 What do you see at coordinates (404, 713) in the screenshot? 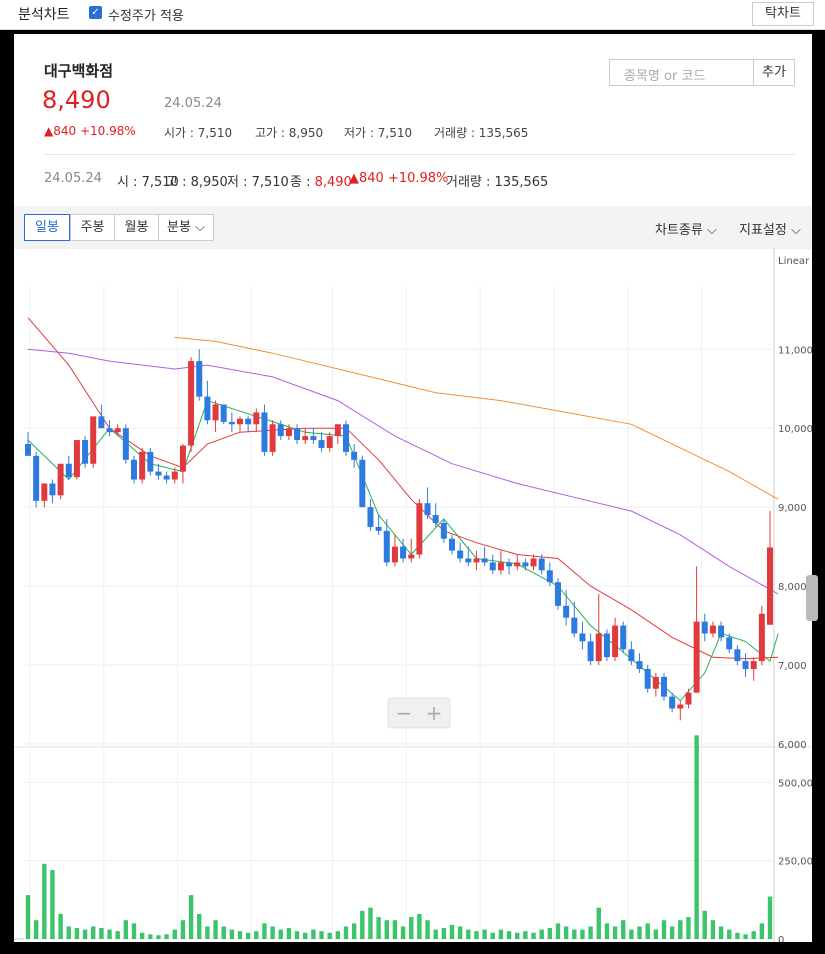
I see `zoom-out-button: −` at bounding box center [404, 713].